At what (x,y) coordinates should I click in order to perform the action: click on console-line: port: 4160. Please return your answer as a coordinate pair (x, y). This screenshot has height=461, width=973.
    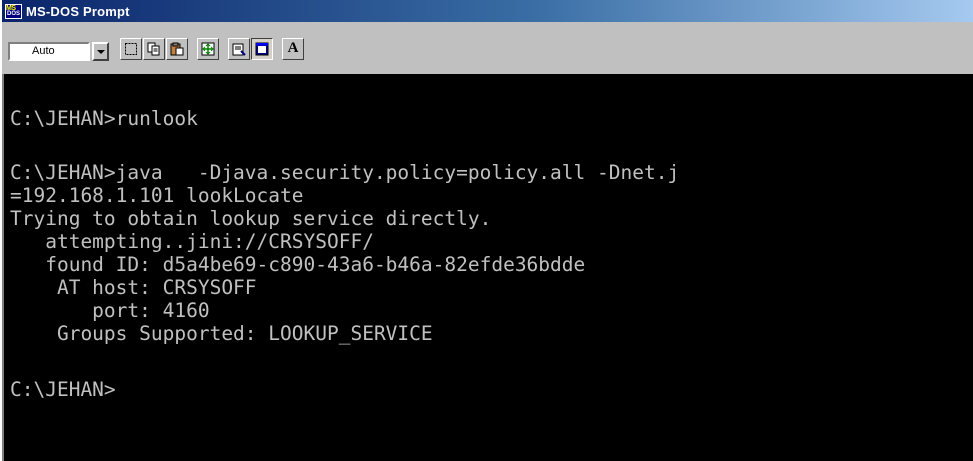
    Looking at the image, I should click on (110, 310).